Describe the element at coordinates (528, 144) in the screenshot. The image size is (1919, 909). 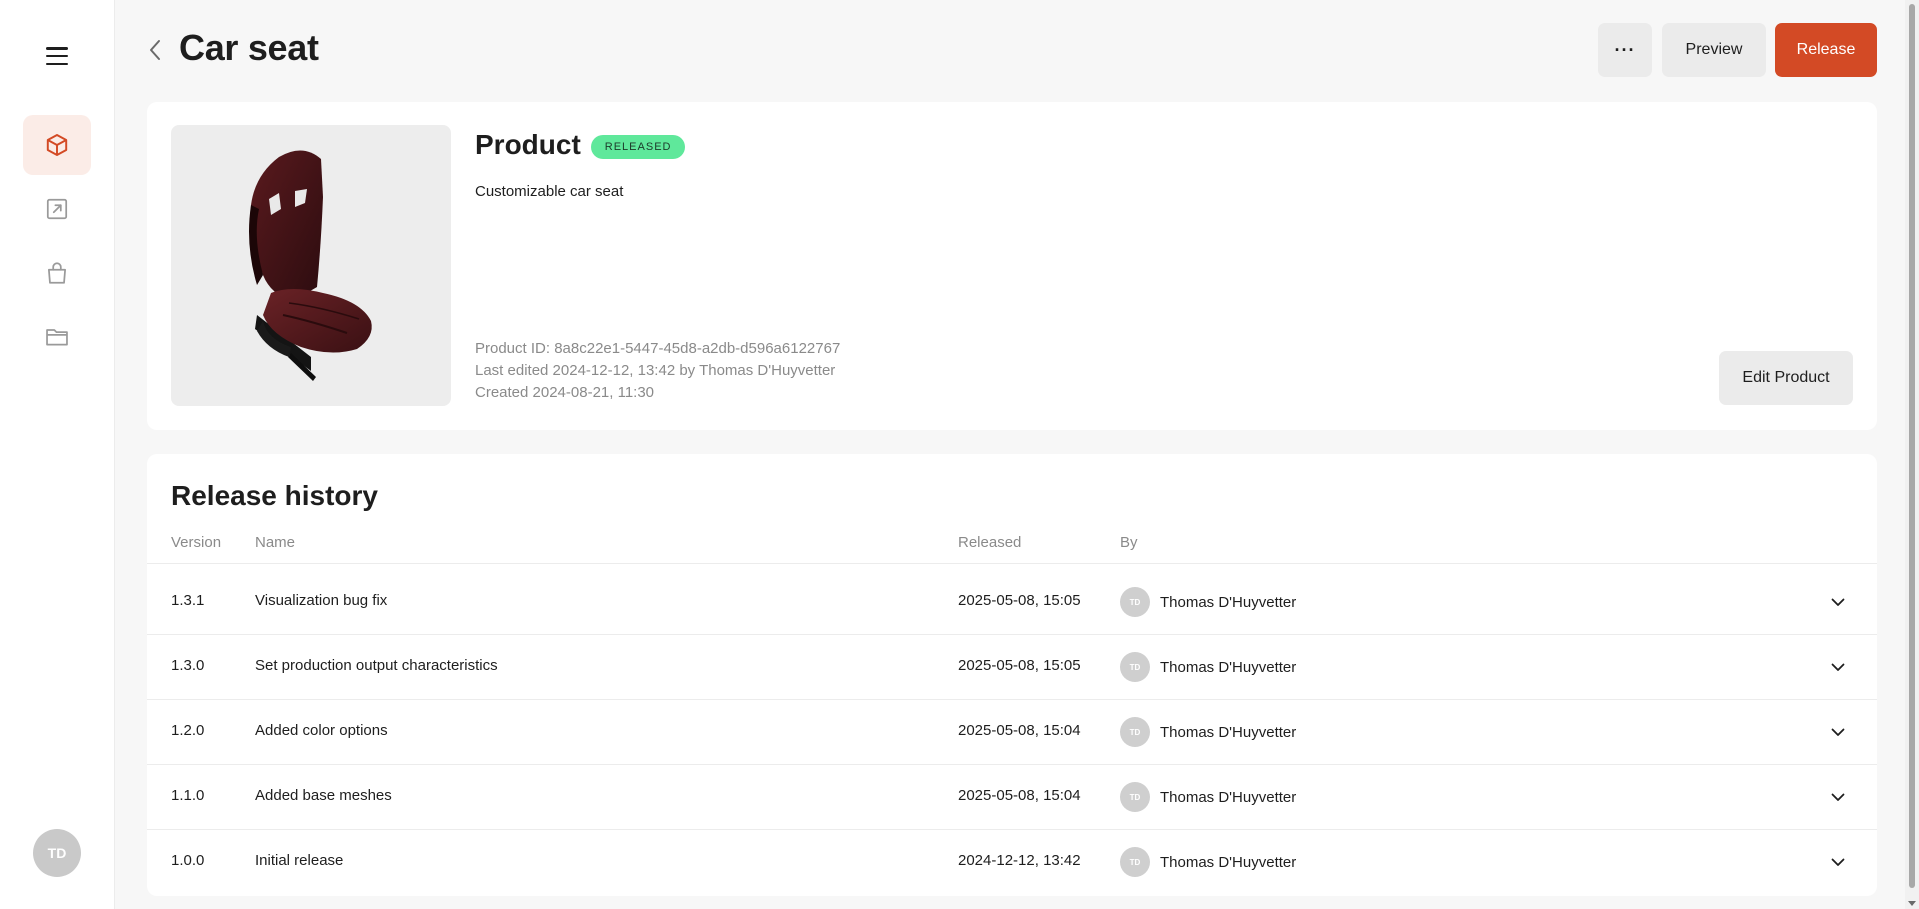
I see `product-label: Product` at that location.